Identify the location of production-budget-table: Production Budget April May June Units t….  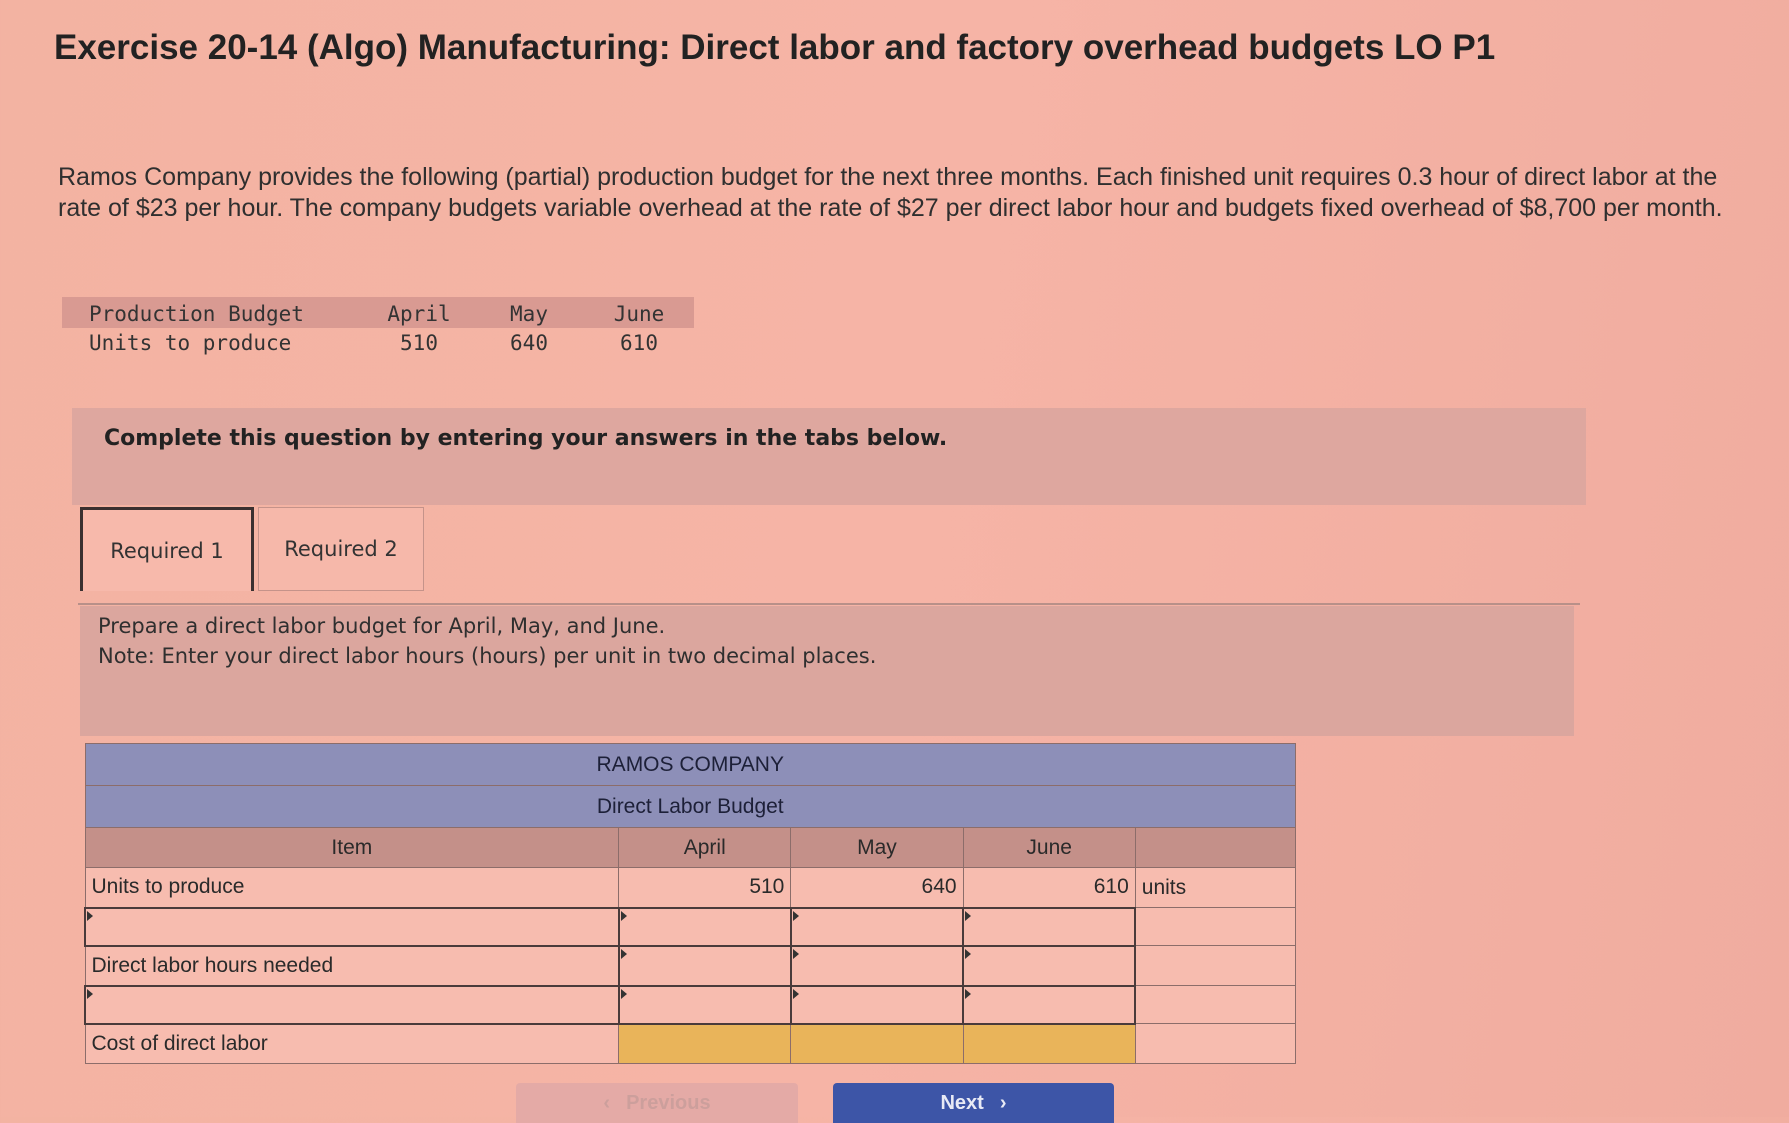
(378, 327).